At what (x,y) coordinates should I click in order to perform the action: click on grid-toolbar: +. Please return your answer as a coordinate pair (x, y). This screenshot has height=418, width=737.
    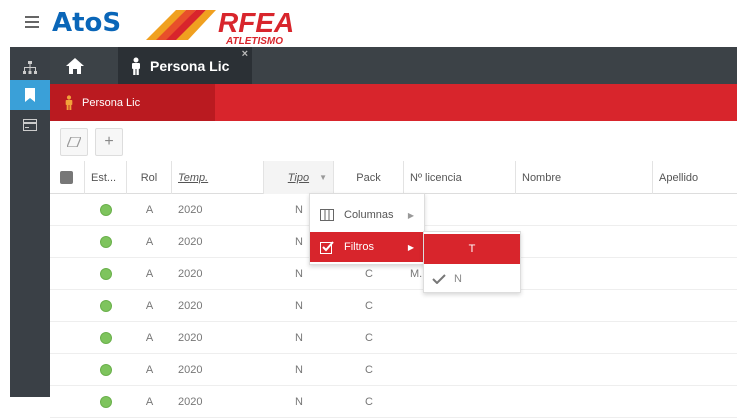
    Looking at the image, I should click on (393, 141).